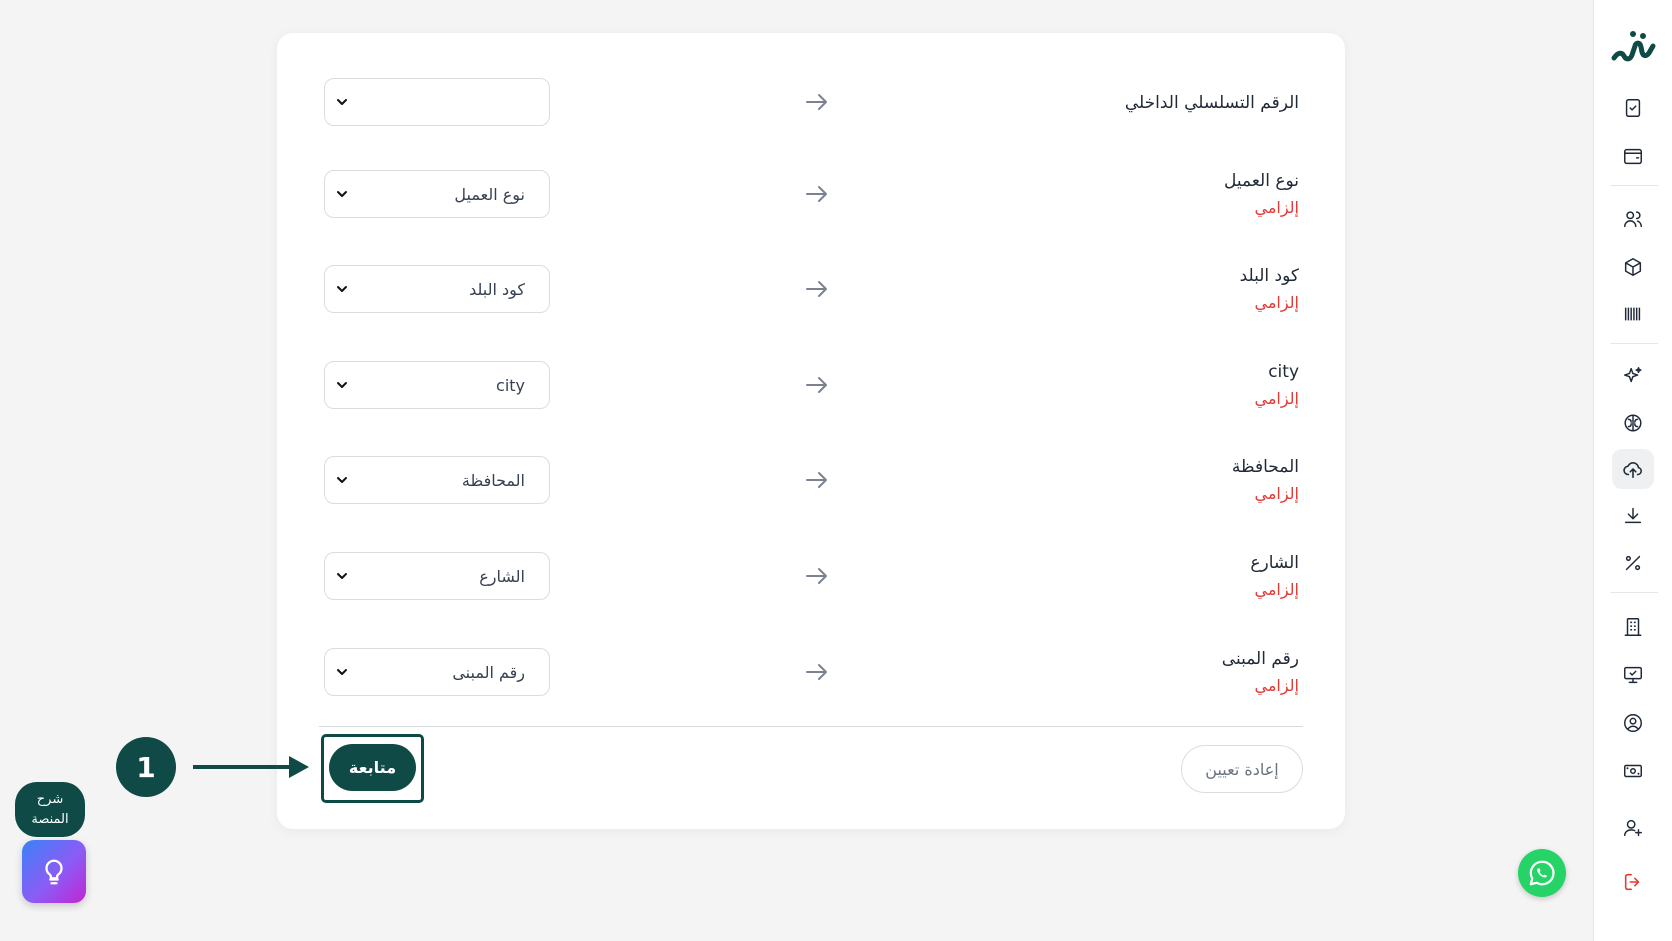 The image size is (1672, 941). Describe the element at coordinates (1260, 673) in the screenshot. I see `field-label: رقم المبنى إلزامي` at that location.